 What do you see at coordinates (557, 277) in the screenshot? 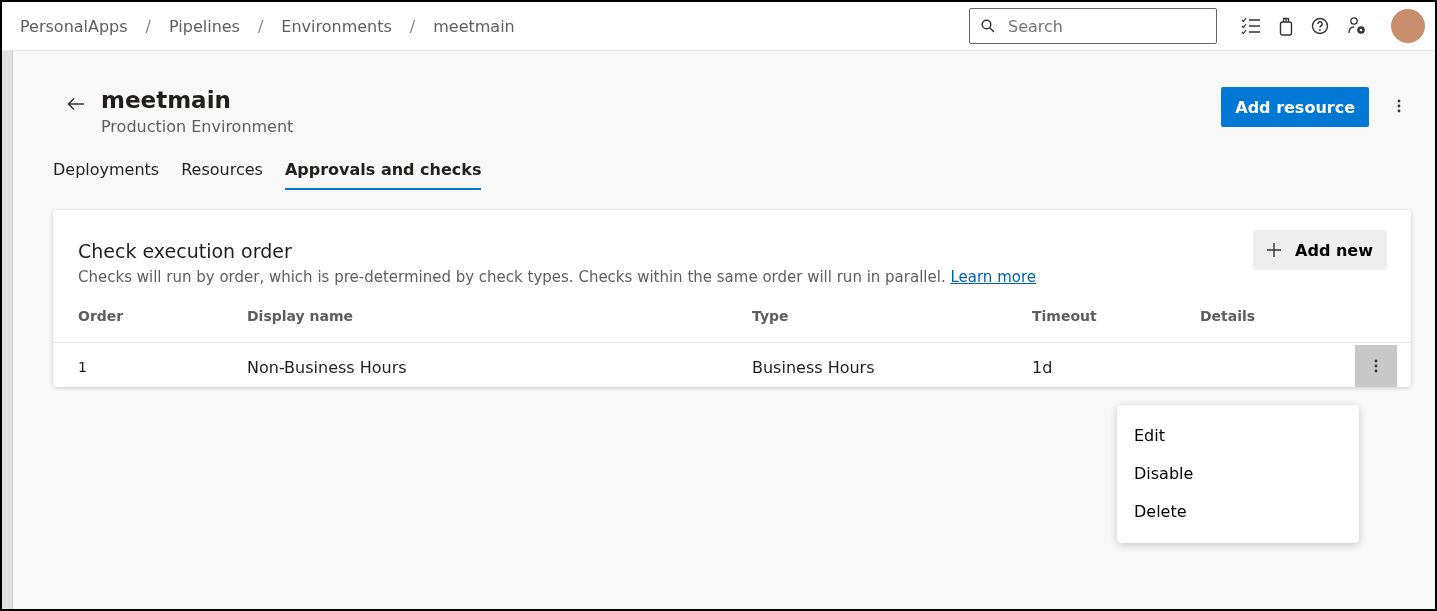
I see `card-description: Checks will run by order, which is pre-determined by check types. Checks within the same order will run in parallel. Learn more` at bounding box center [557, 277].